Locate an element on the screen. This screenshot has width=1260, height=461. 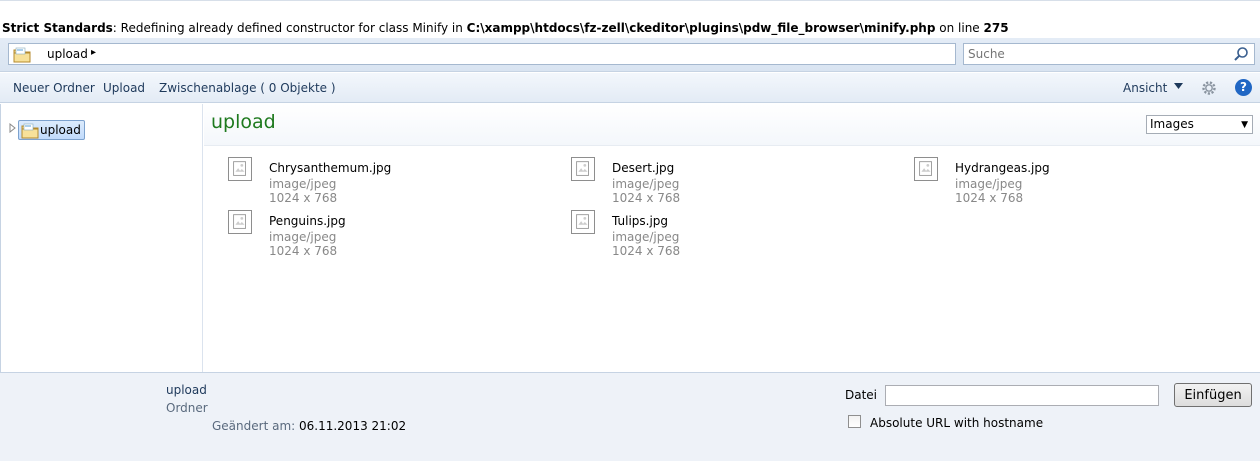
absolute-url-label: Absolute URL with hostname is located at coordinates (956, 423).